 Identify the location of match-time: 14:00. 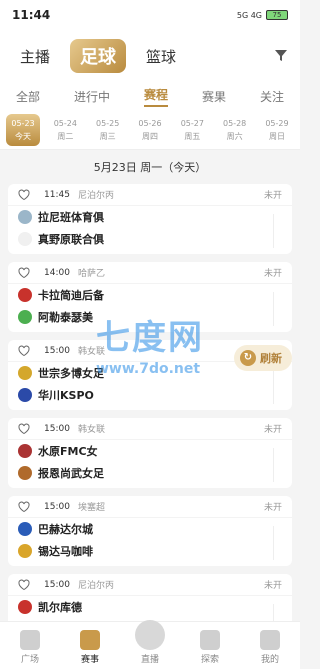
(57, 272).